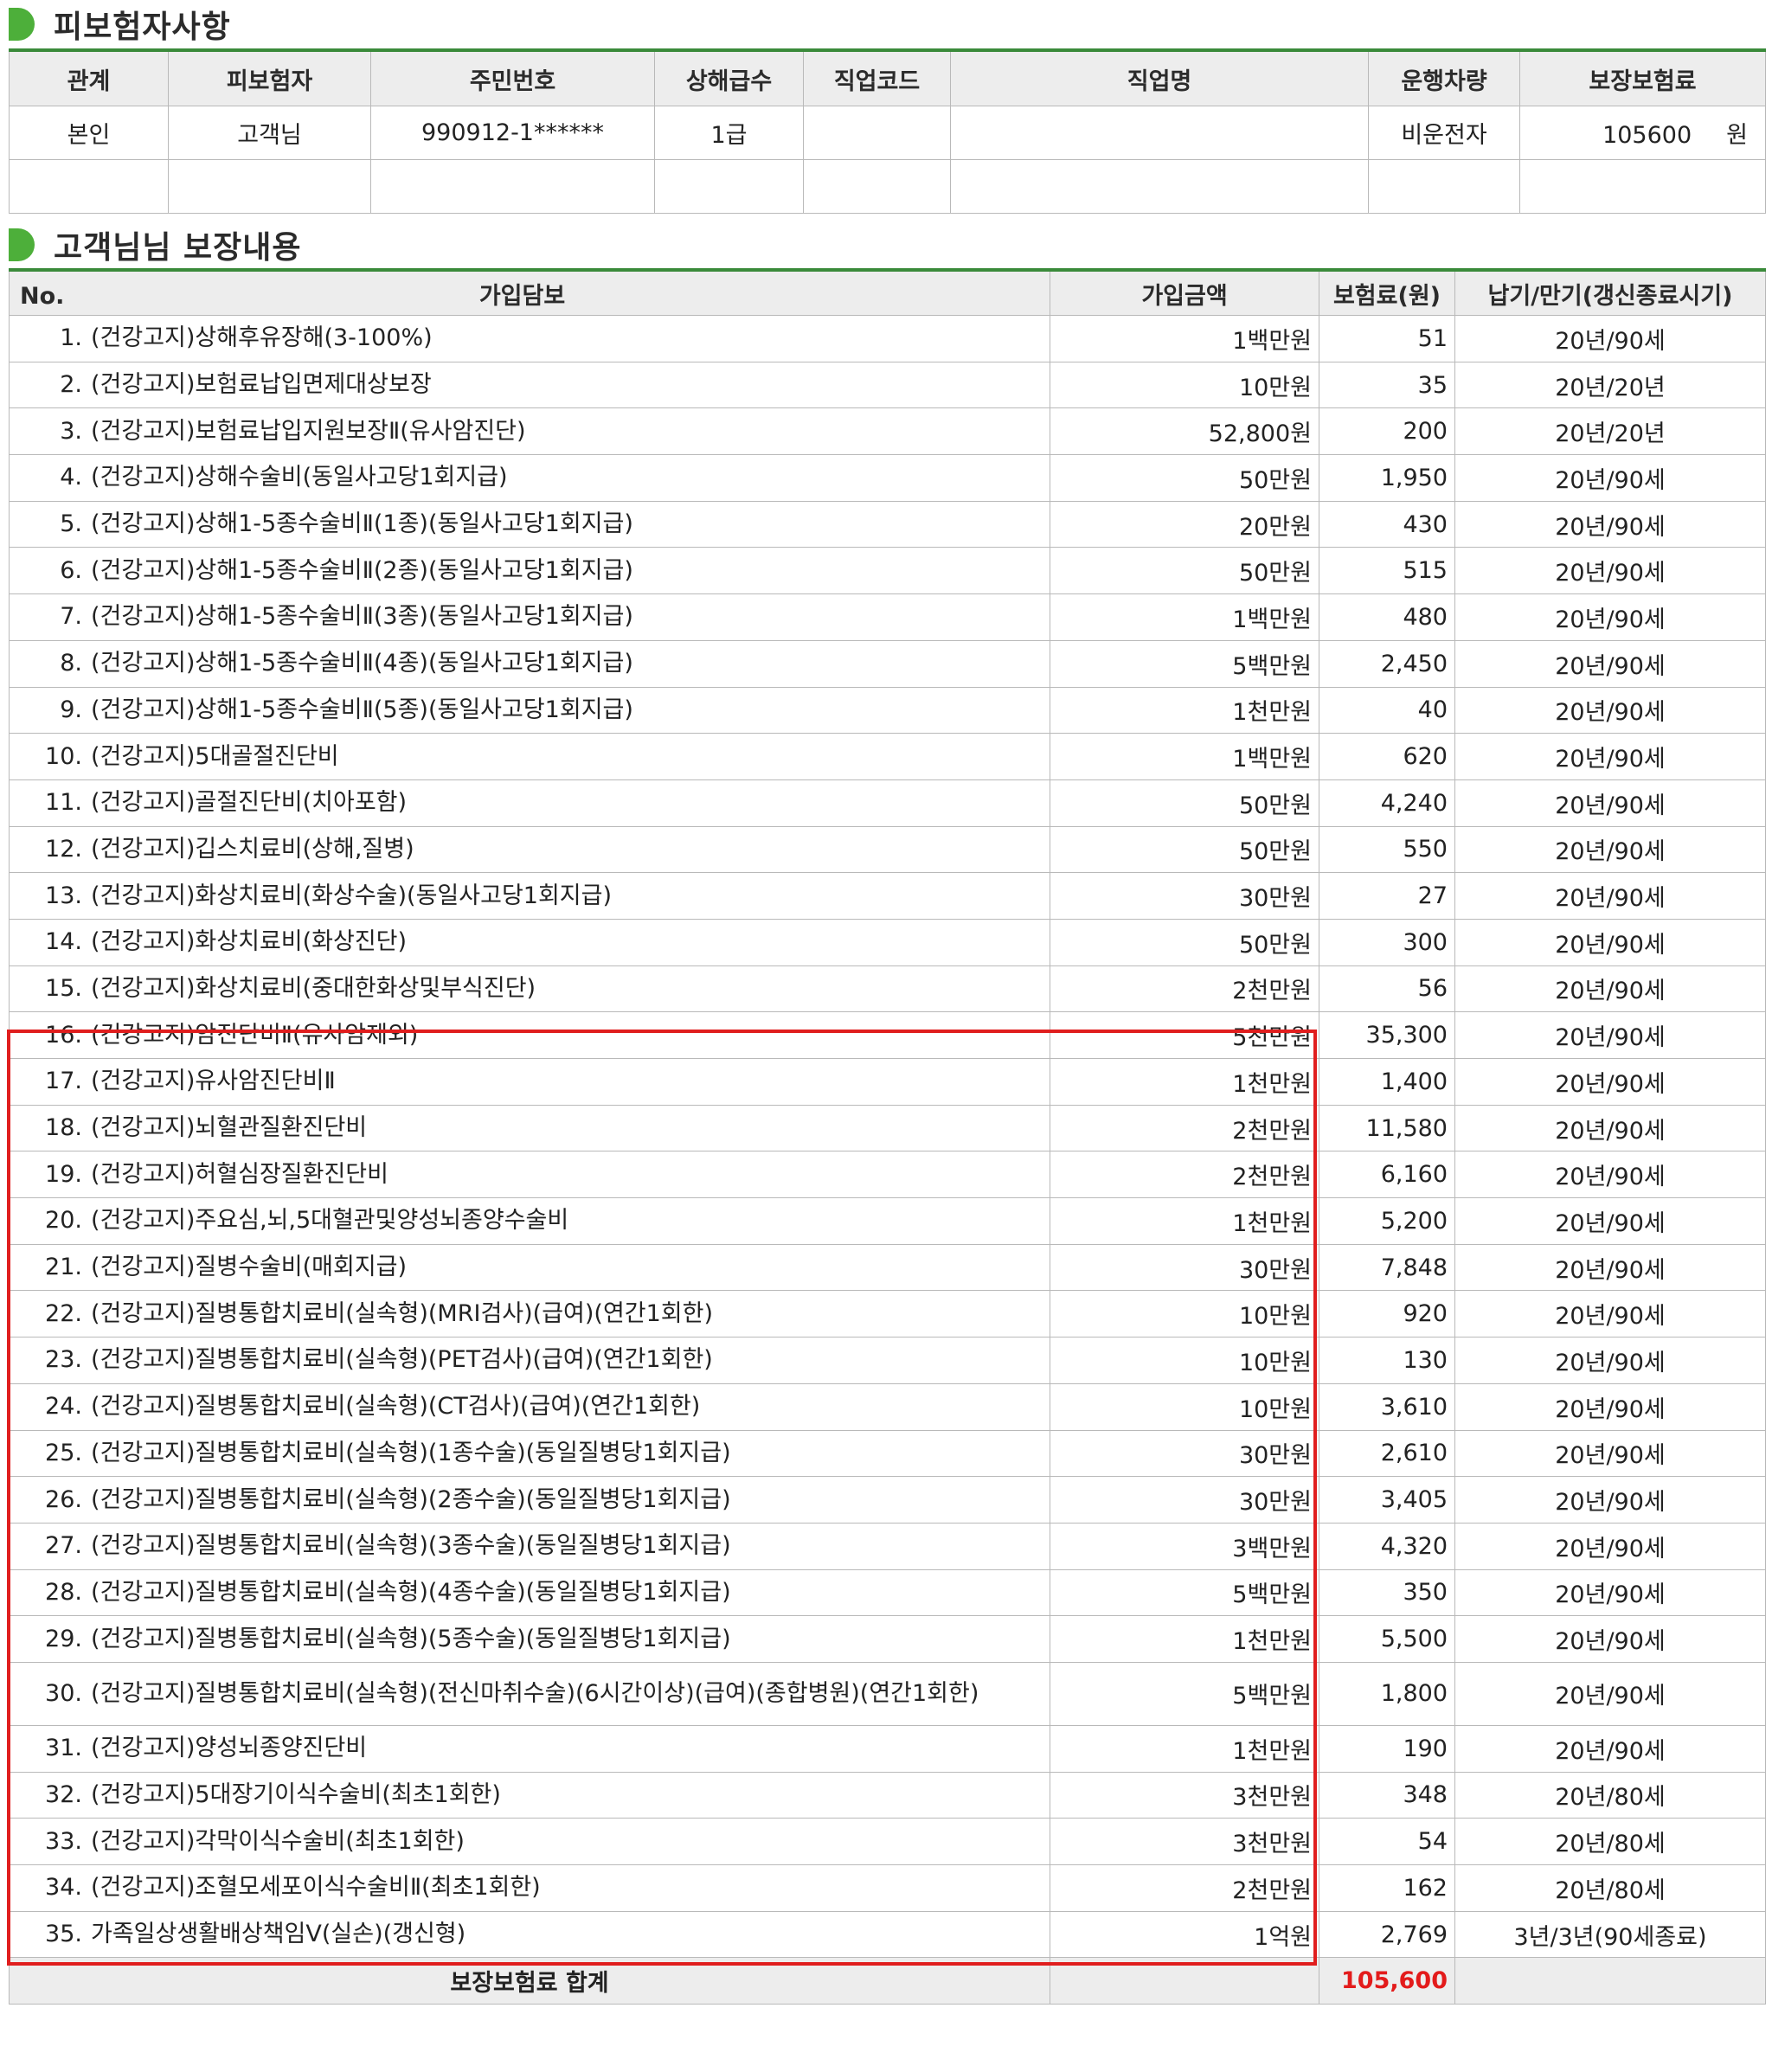 The image size is (1772, 2072). What do you see at coordinates (313, 988) in the screenshot?
I see `item-name: (건강고지)화상치료비(중대한화상및부식진단)` at bounding box center [313, 988].